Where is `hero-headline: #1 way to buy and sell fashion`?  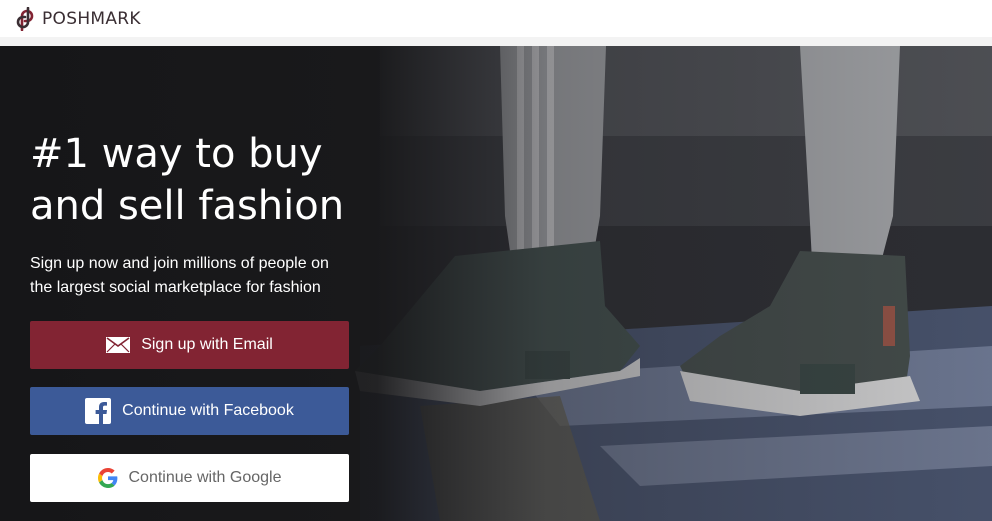
hero-headline: #1 way to buy and sell fashion is located at coordinates (240, 180).